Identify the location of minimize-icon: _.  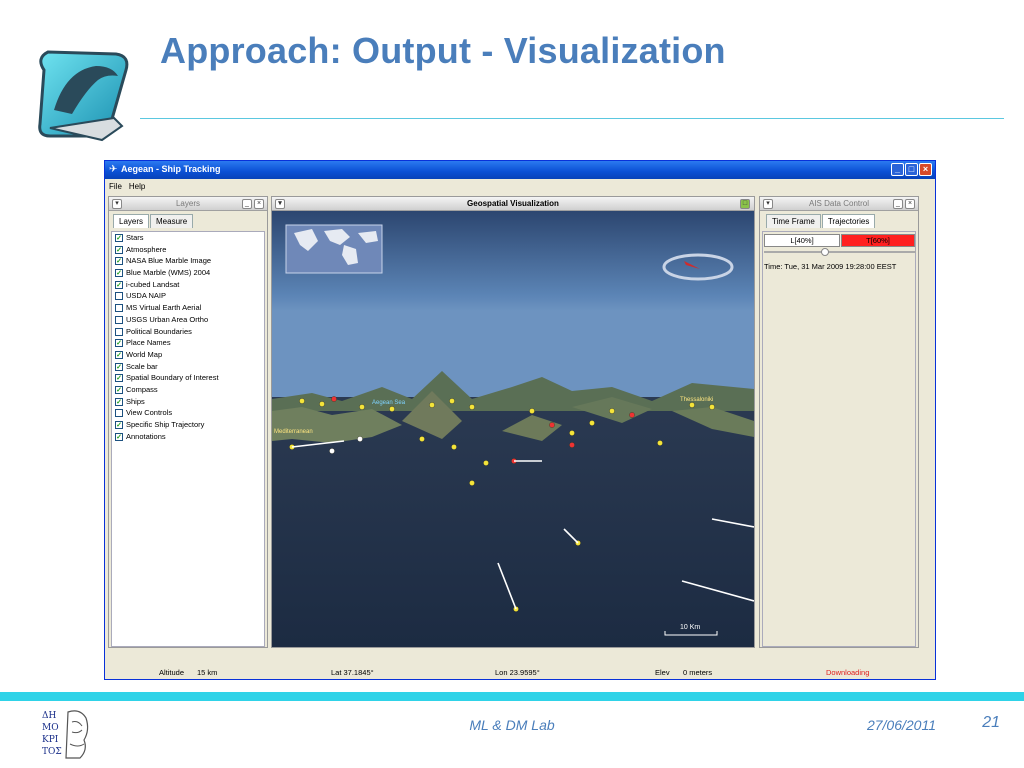
(897, 169).